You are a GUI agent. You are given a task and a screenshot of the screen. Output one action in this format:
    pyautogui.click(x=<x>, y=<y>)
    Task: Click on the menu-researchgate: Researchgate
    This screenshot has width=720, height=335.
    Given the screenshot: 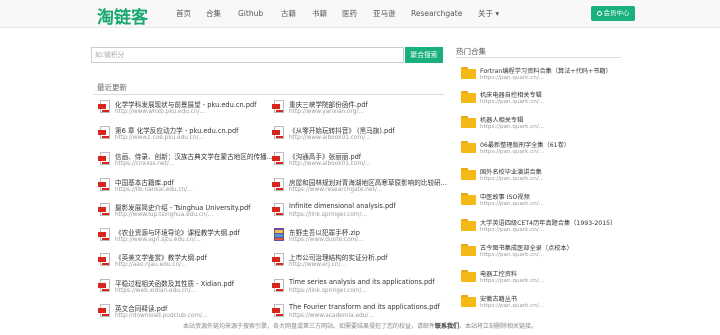 What is the action you would take?
    pyautogui.click(x=444, y=14)
    